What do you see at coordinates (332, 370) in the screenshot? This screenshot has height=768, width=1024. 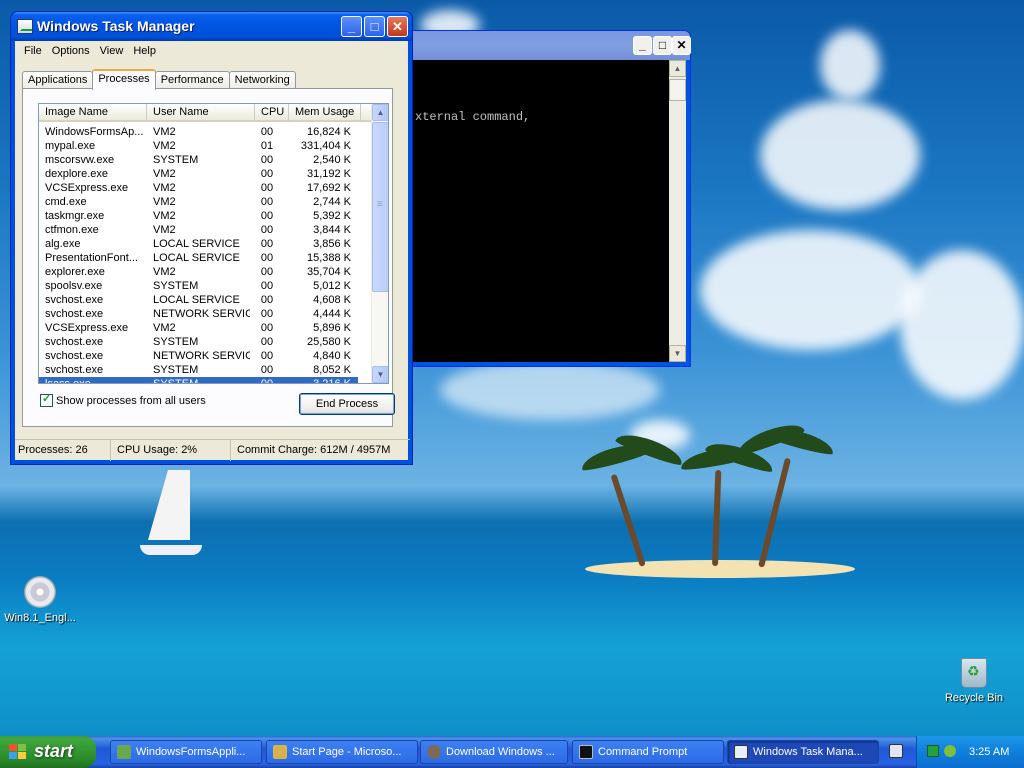 I see `cell-mem-usage: 8,052 K` at bounding box center [332, 370].